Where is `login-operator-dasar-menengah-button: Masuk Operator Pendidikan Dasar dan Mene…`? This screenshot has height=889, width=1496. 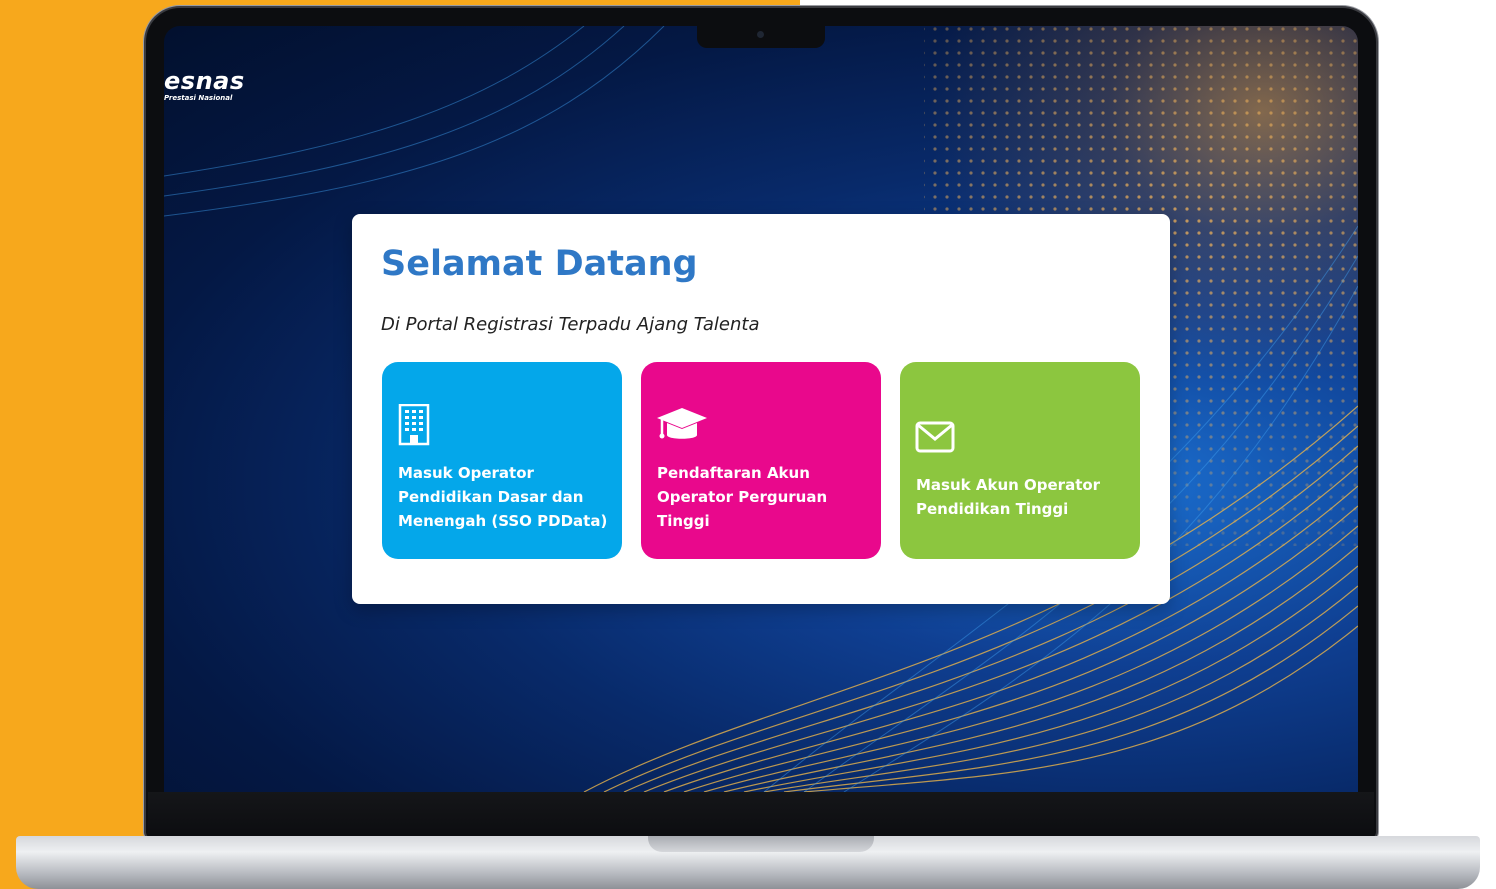 login-operator-dasar-menengah-button: Masuk Operator Pendidikan Dasar dan Mene… is located at coordinates (502, 460).